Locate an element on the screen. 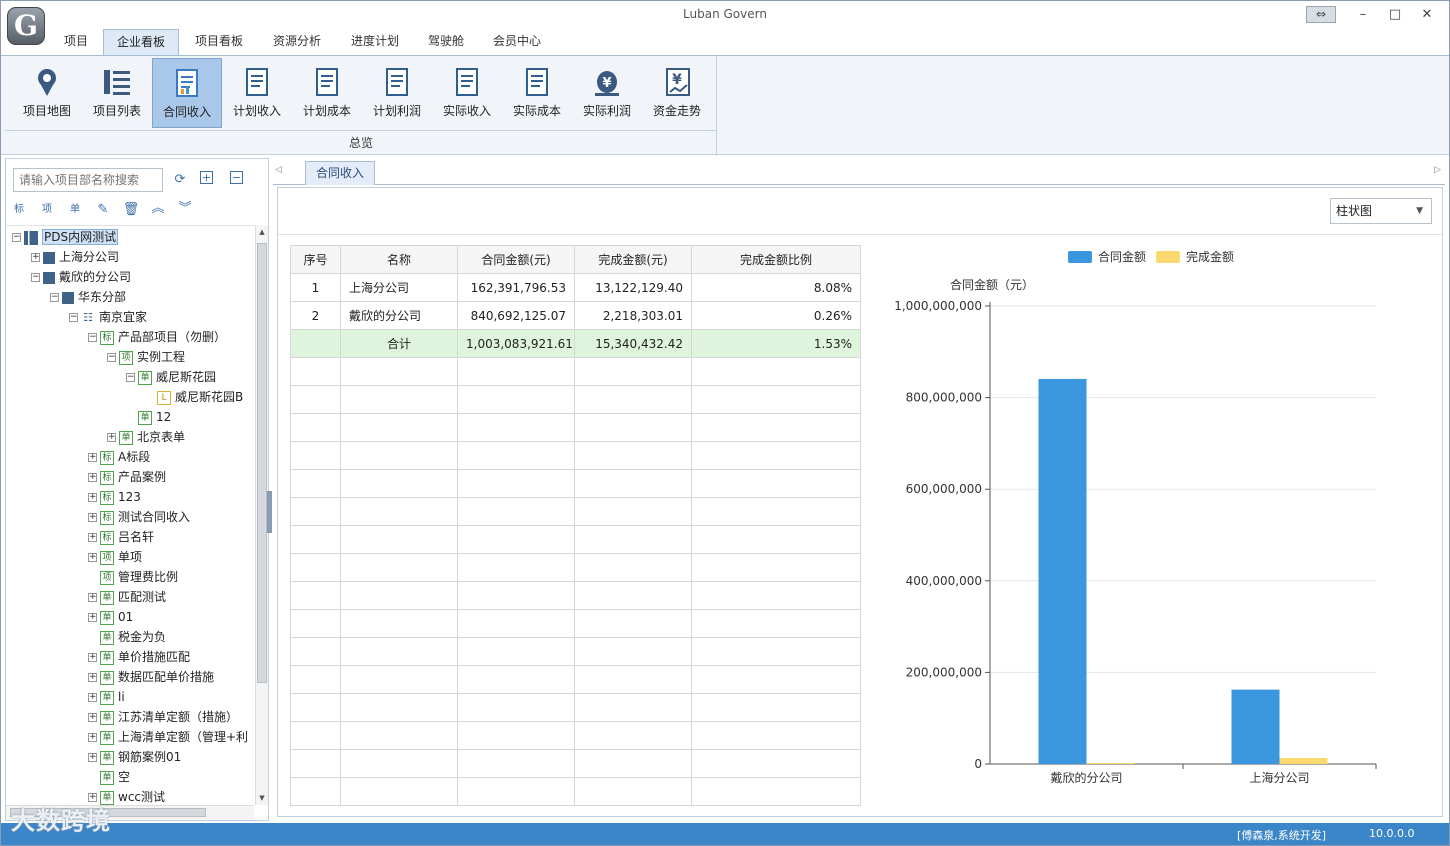 The width and height of the screenshot is (1450, 846). tree-node: 单空 is located at coordinates (109, 777).